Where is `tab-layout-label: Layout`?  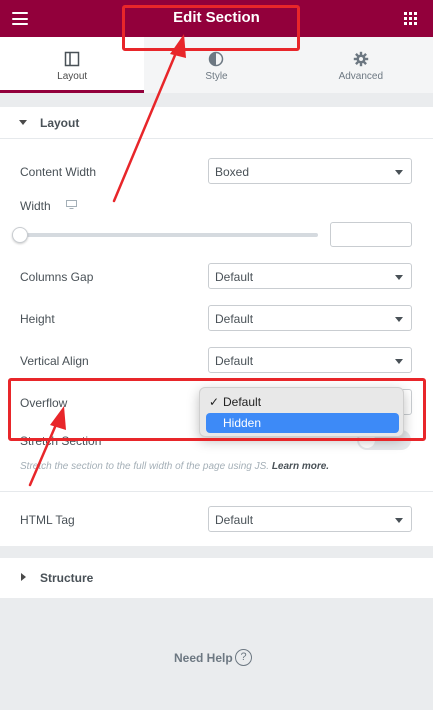 tab-layout-label: Layout is located at coordinates (72, 76).